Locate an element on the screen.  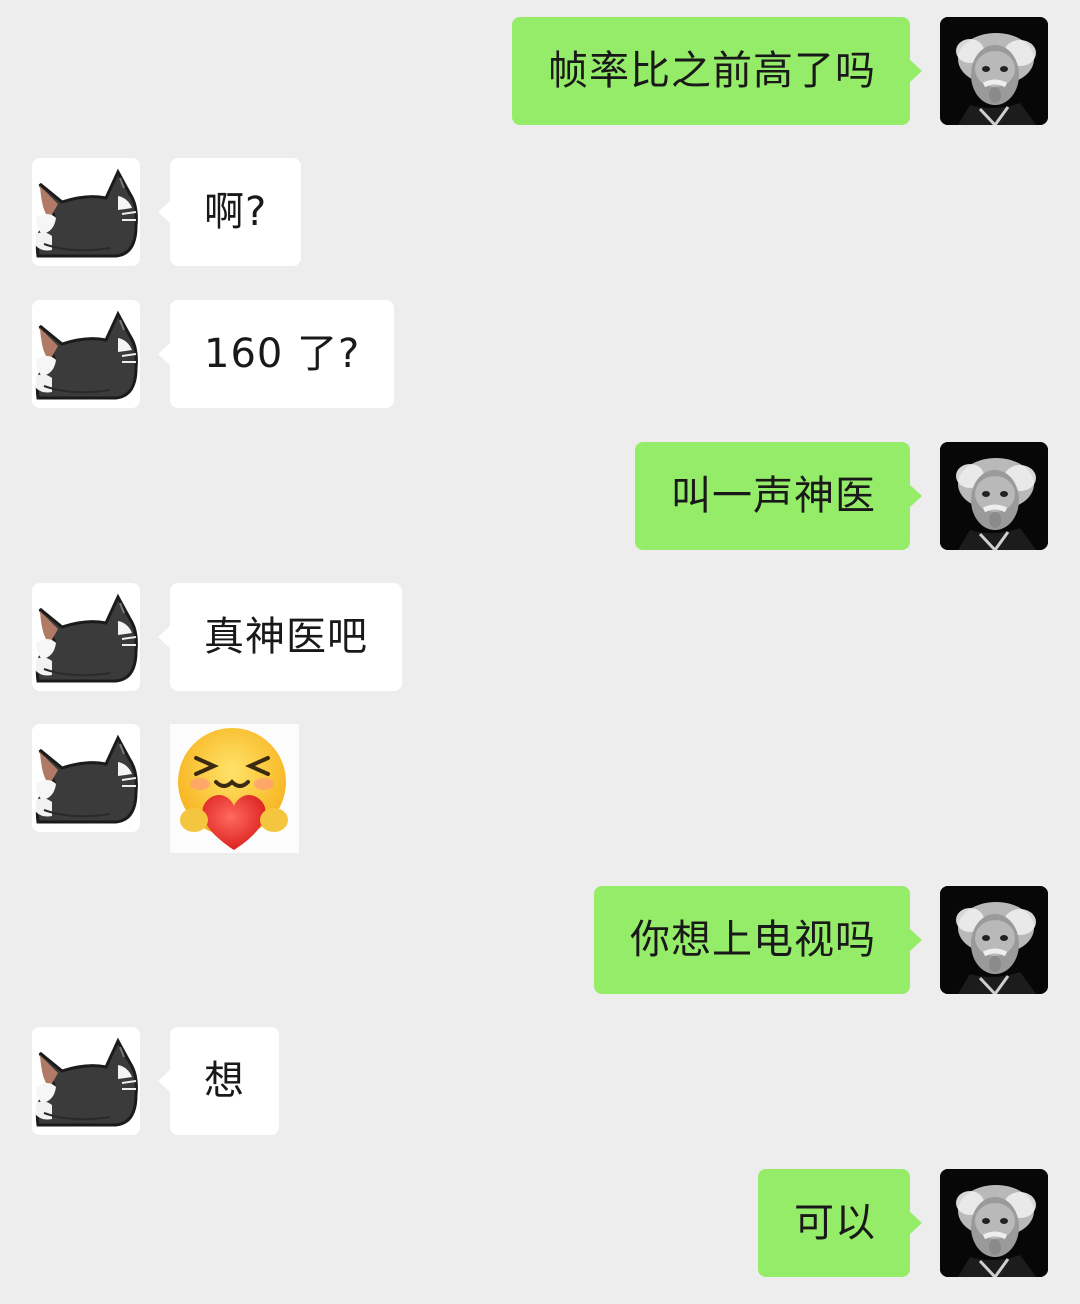
sticker-message is located at coordinates (234, 788).